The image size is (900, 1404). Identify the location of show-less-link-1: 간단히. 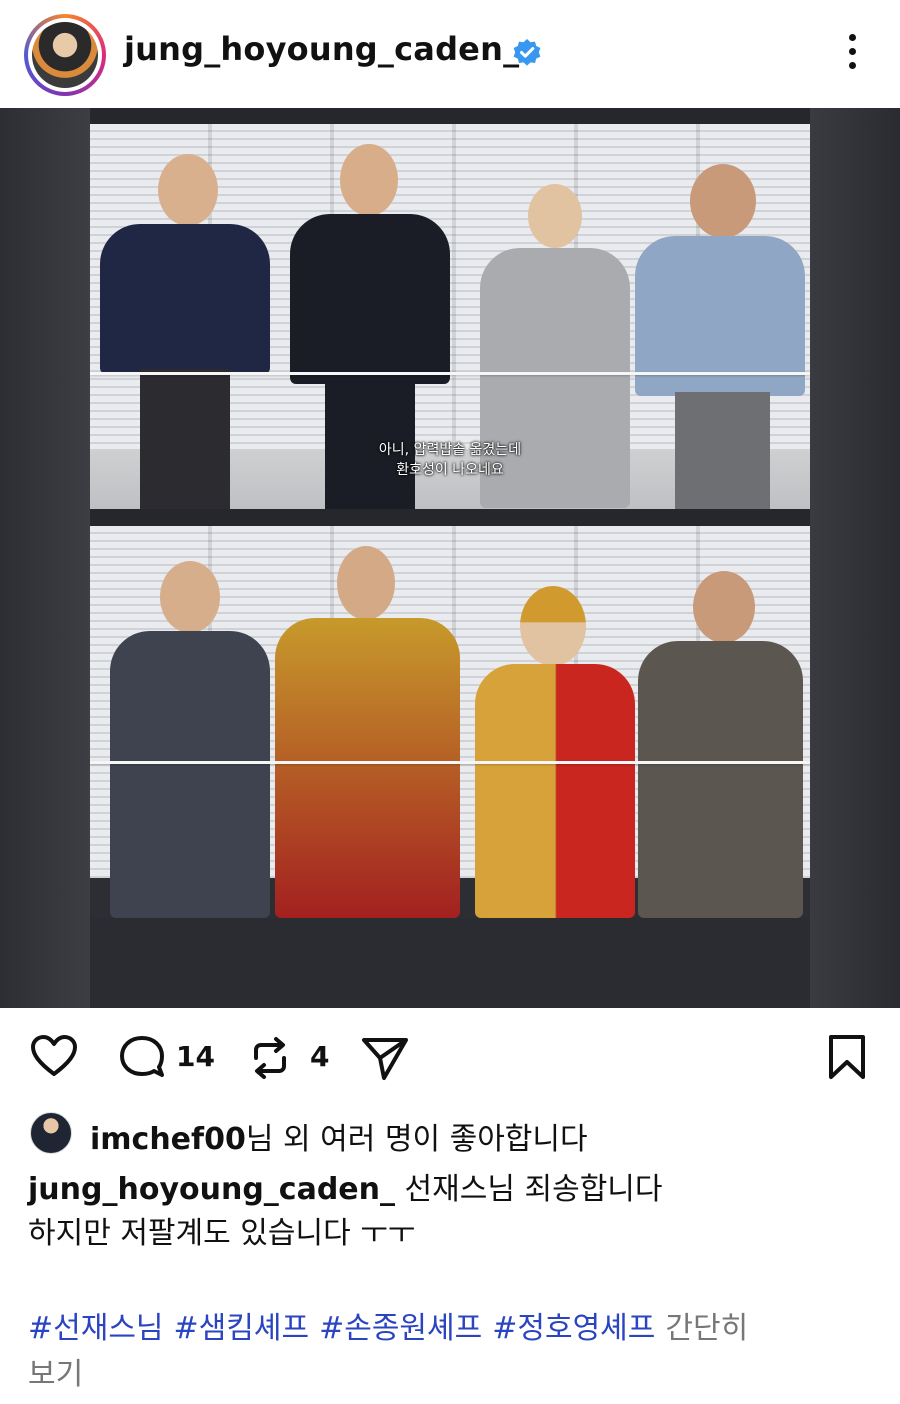
(706, 1328).